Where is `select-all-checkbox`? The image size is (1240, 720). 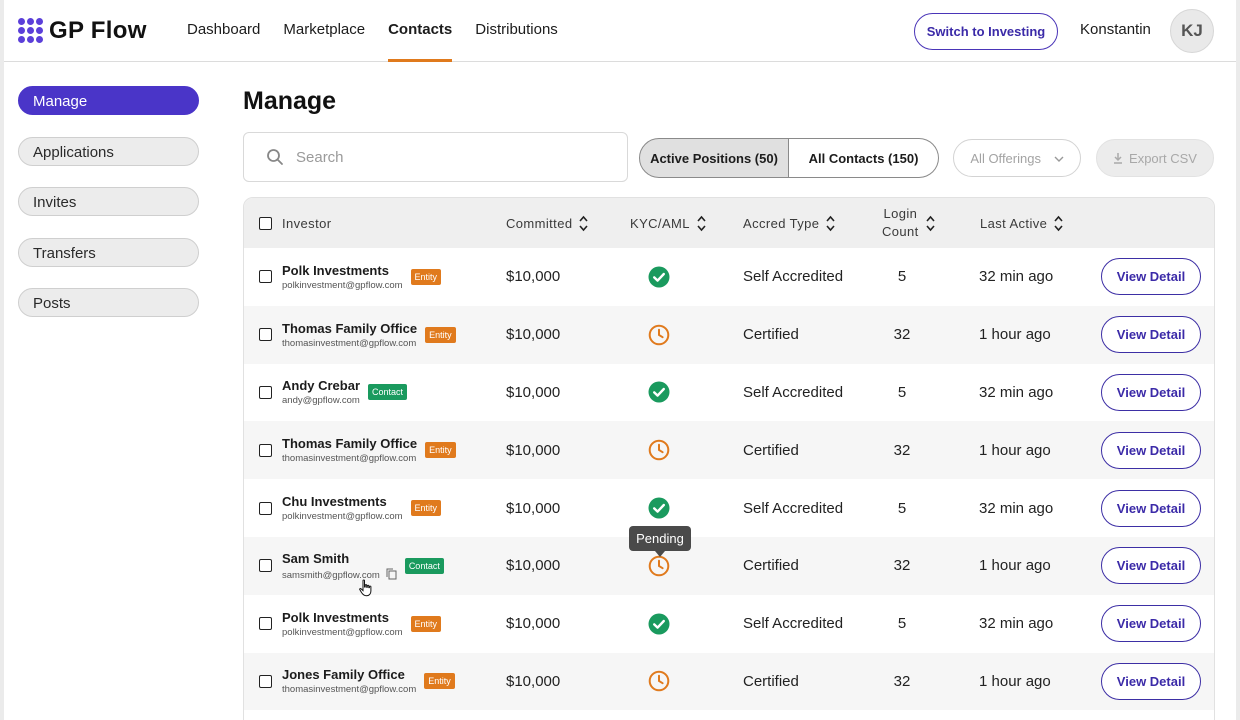
select-all-checkbox is located at coordinates (265, 223).